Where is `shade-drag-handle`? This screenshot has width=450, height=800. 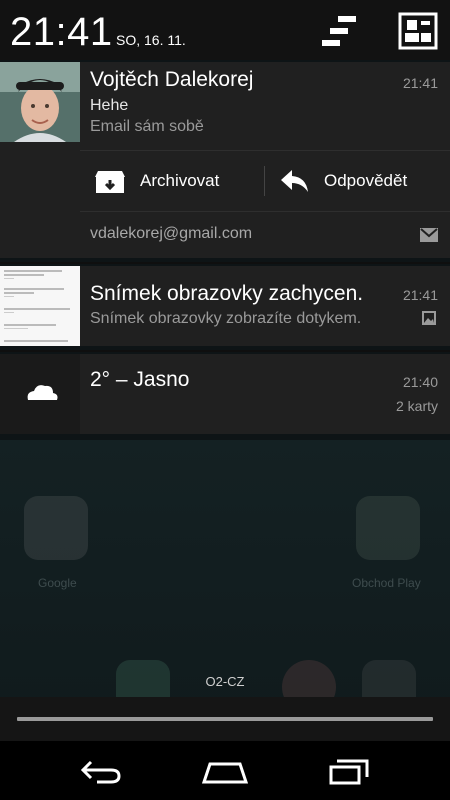 shade-drag-handle is located at coordinates (225, 719).